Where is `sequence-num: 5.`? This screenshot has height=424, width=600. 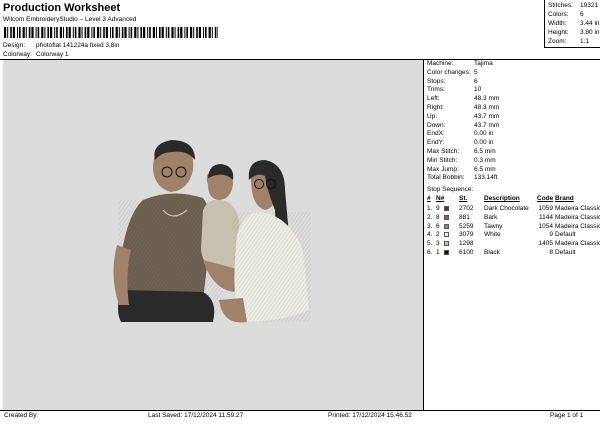 sequence-num: 5. is located at coordinates (430, 244).